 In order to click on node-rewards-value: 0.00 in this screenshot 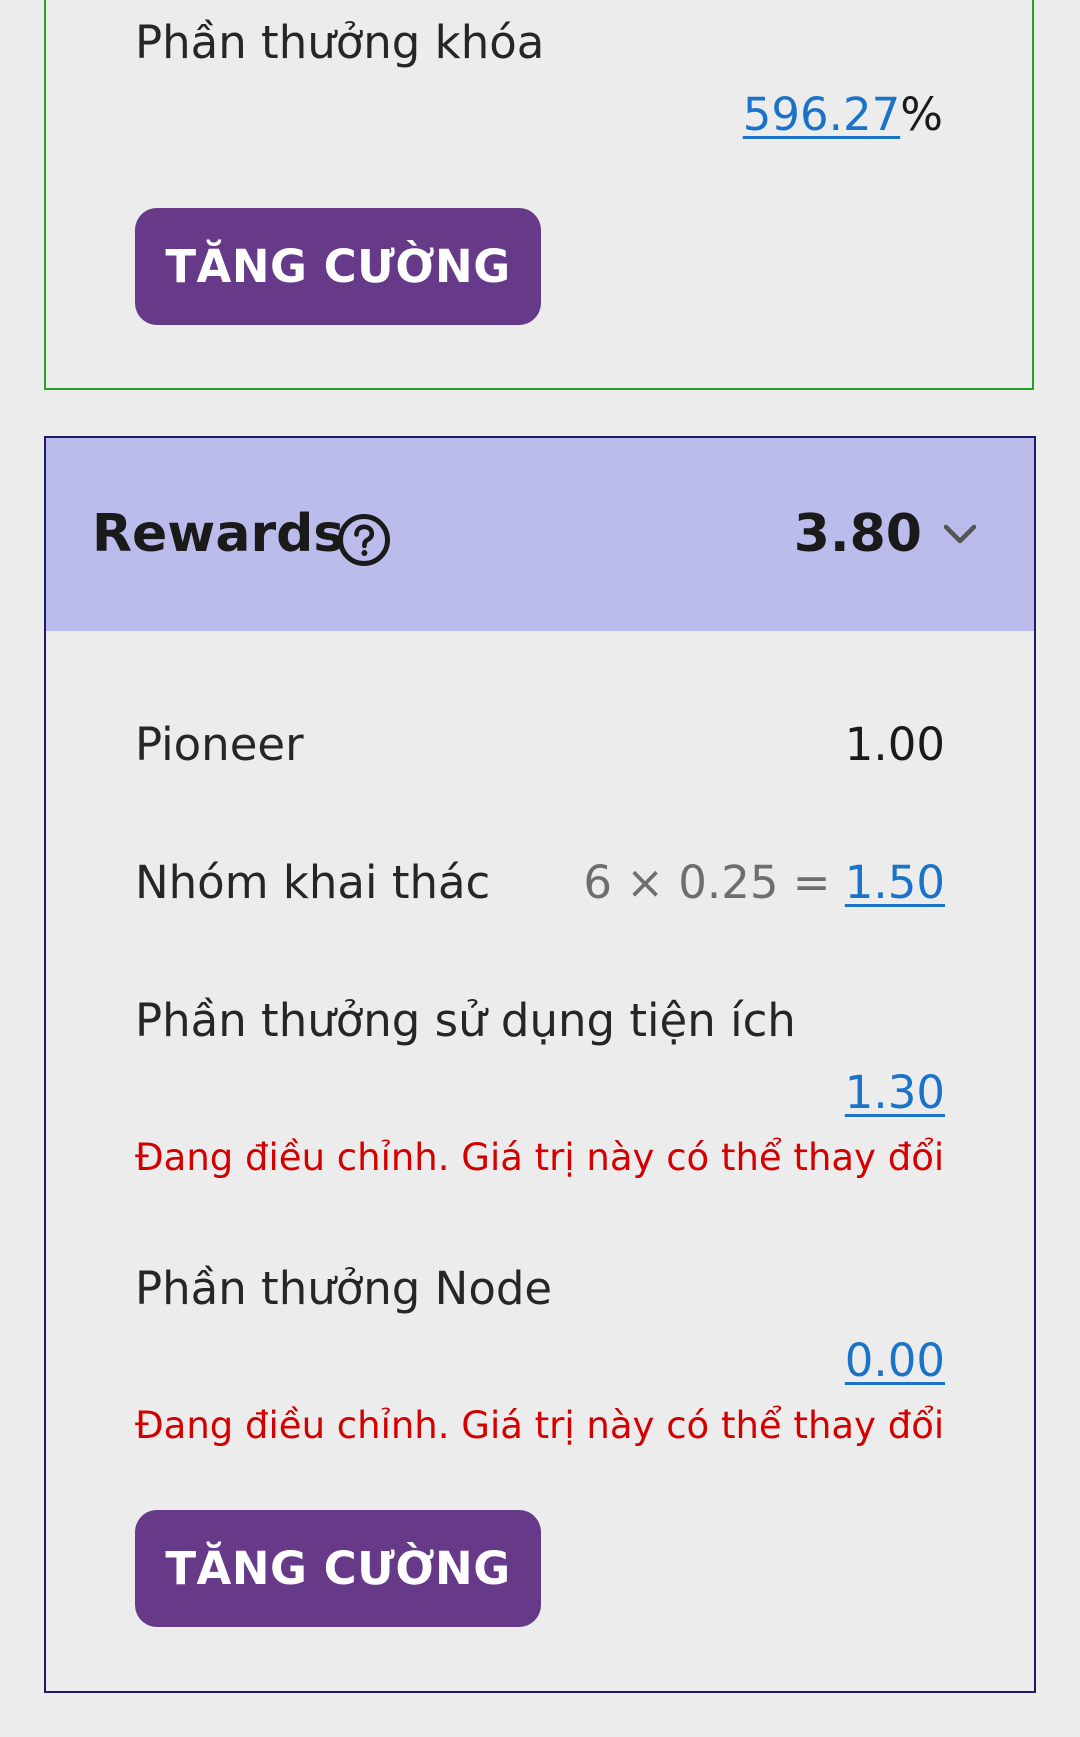, I will do `click(895, 1361)`.